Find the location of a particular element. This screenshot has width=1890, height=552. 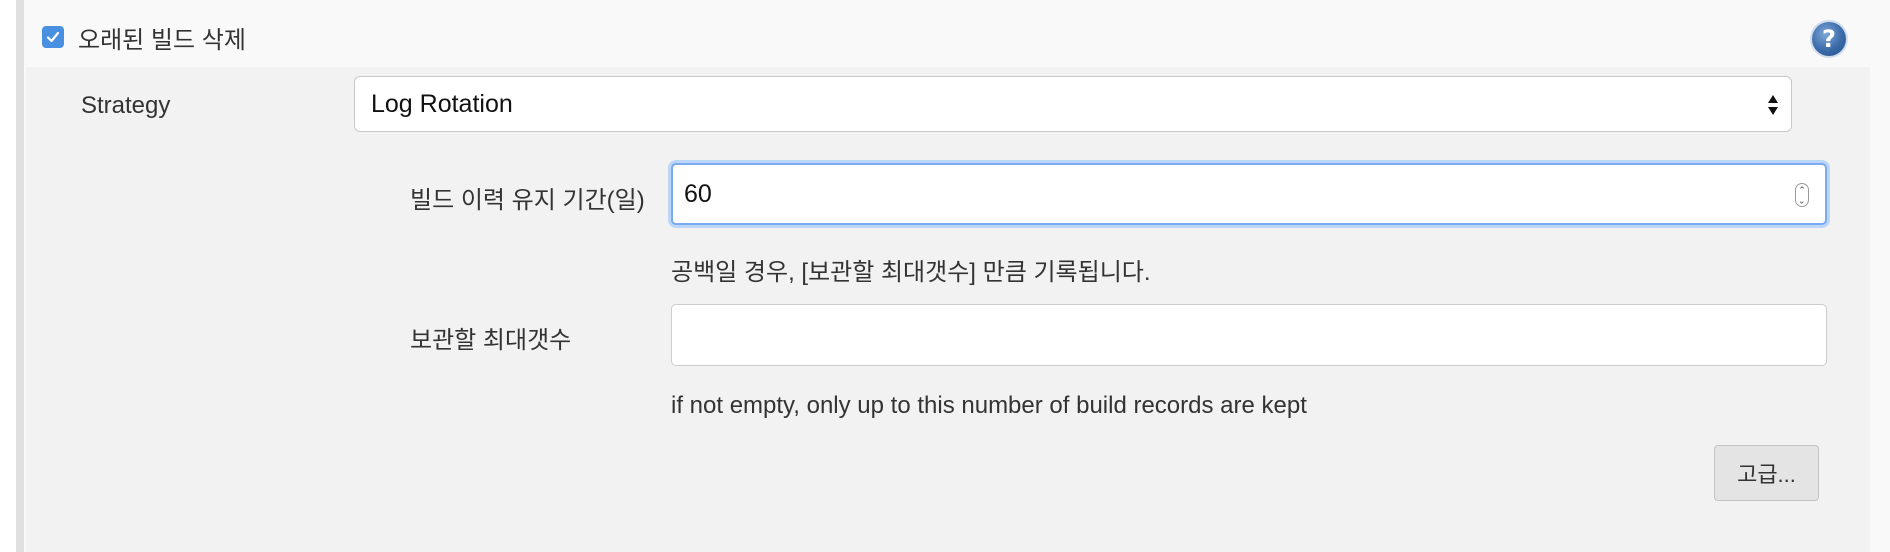

number-spinner-icon: ⌃ ⌃ is located at coordinates (1802, 195).